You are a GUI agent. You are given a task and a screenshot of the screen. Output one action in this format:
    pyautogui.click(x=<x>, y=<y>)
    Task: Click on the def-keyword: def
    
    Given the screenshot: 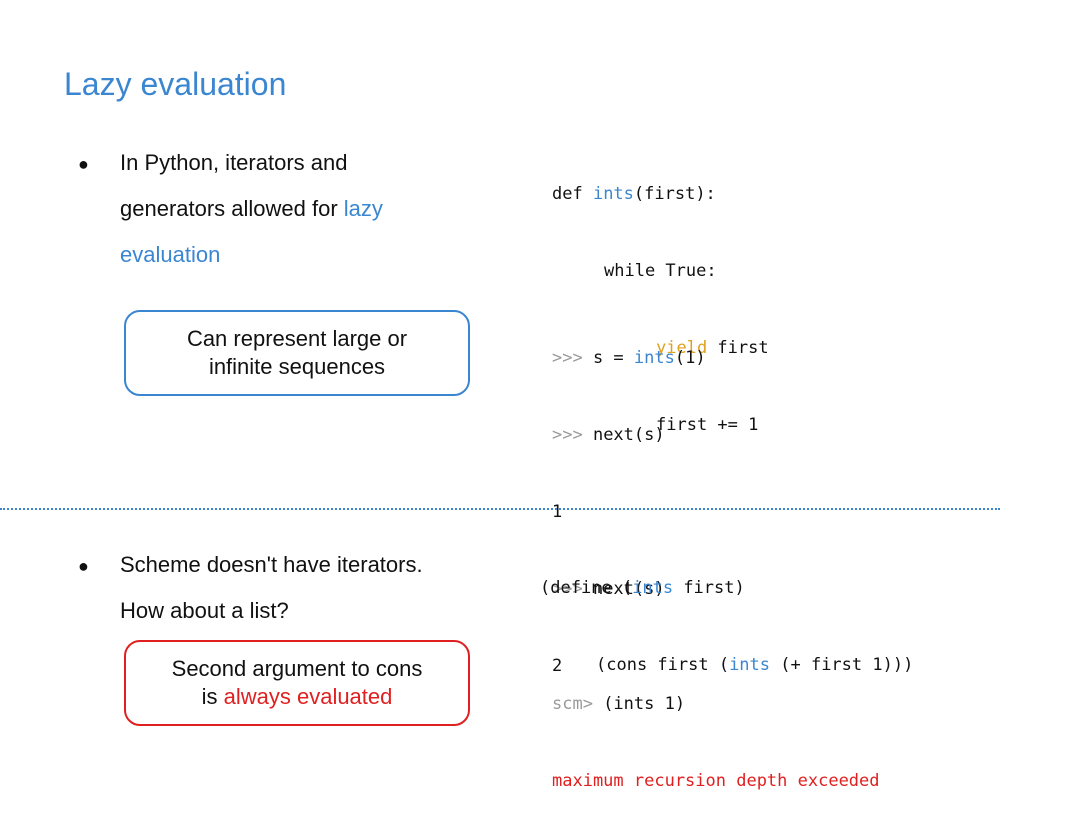 What is the action you would take?
    pyautogui.click(x=572, y=194)
    